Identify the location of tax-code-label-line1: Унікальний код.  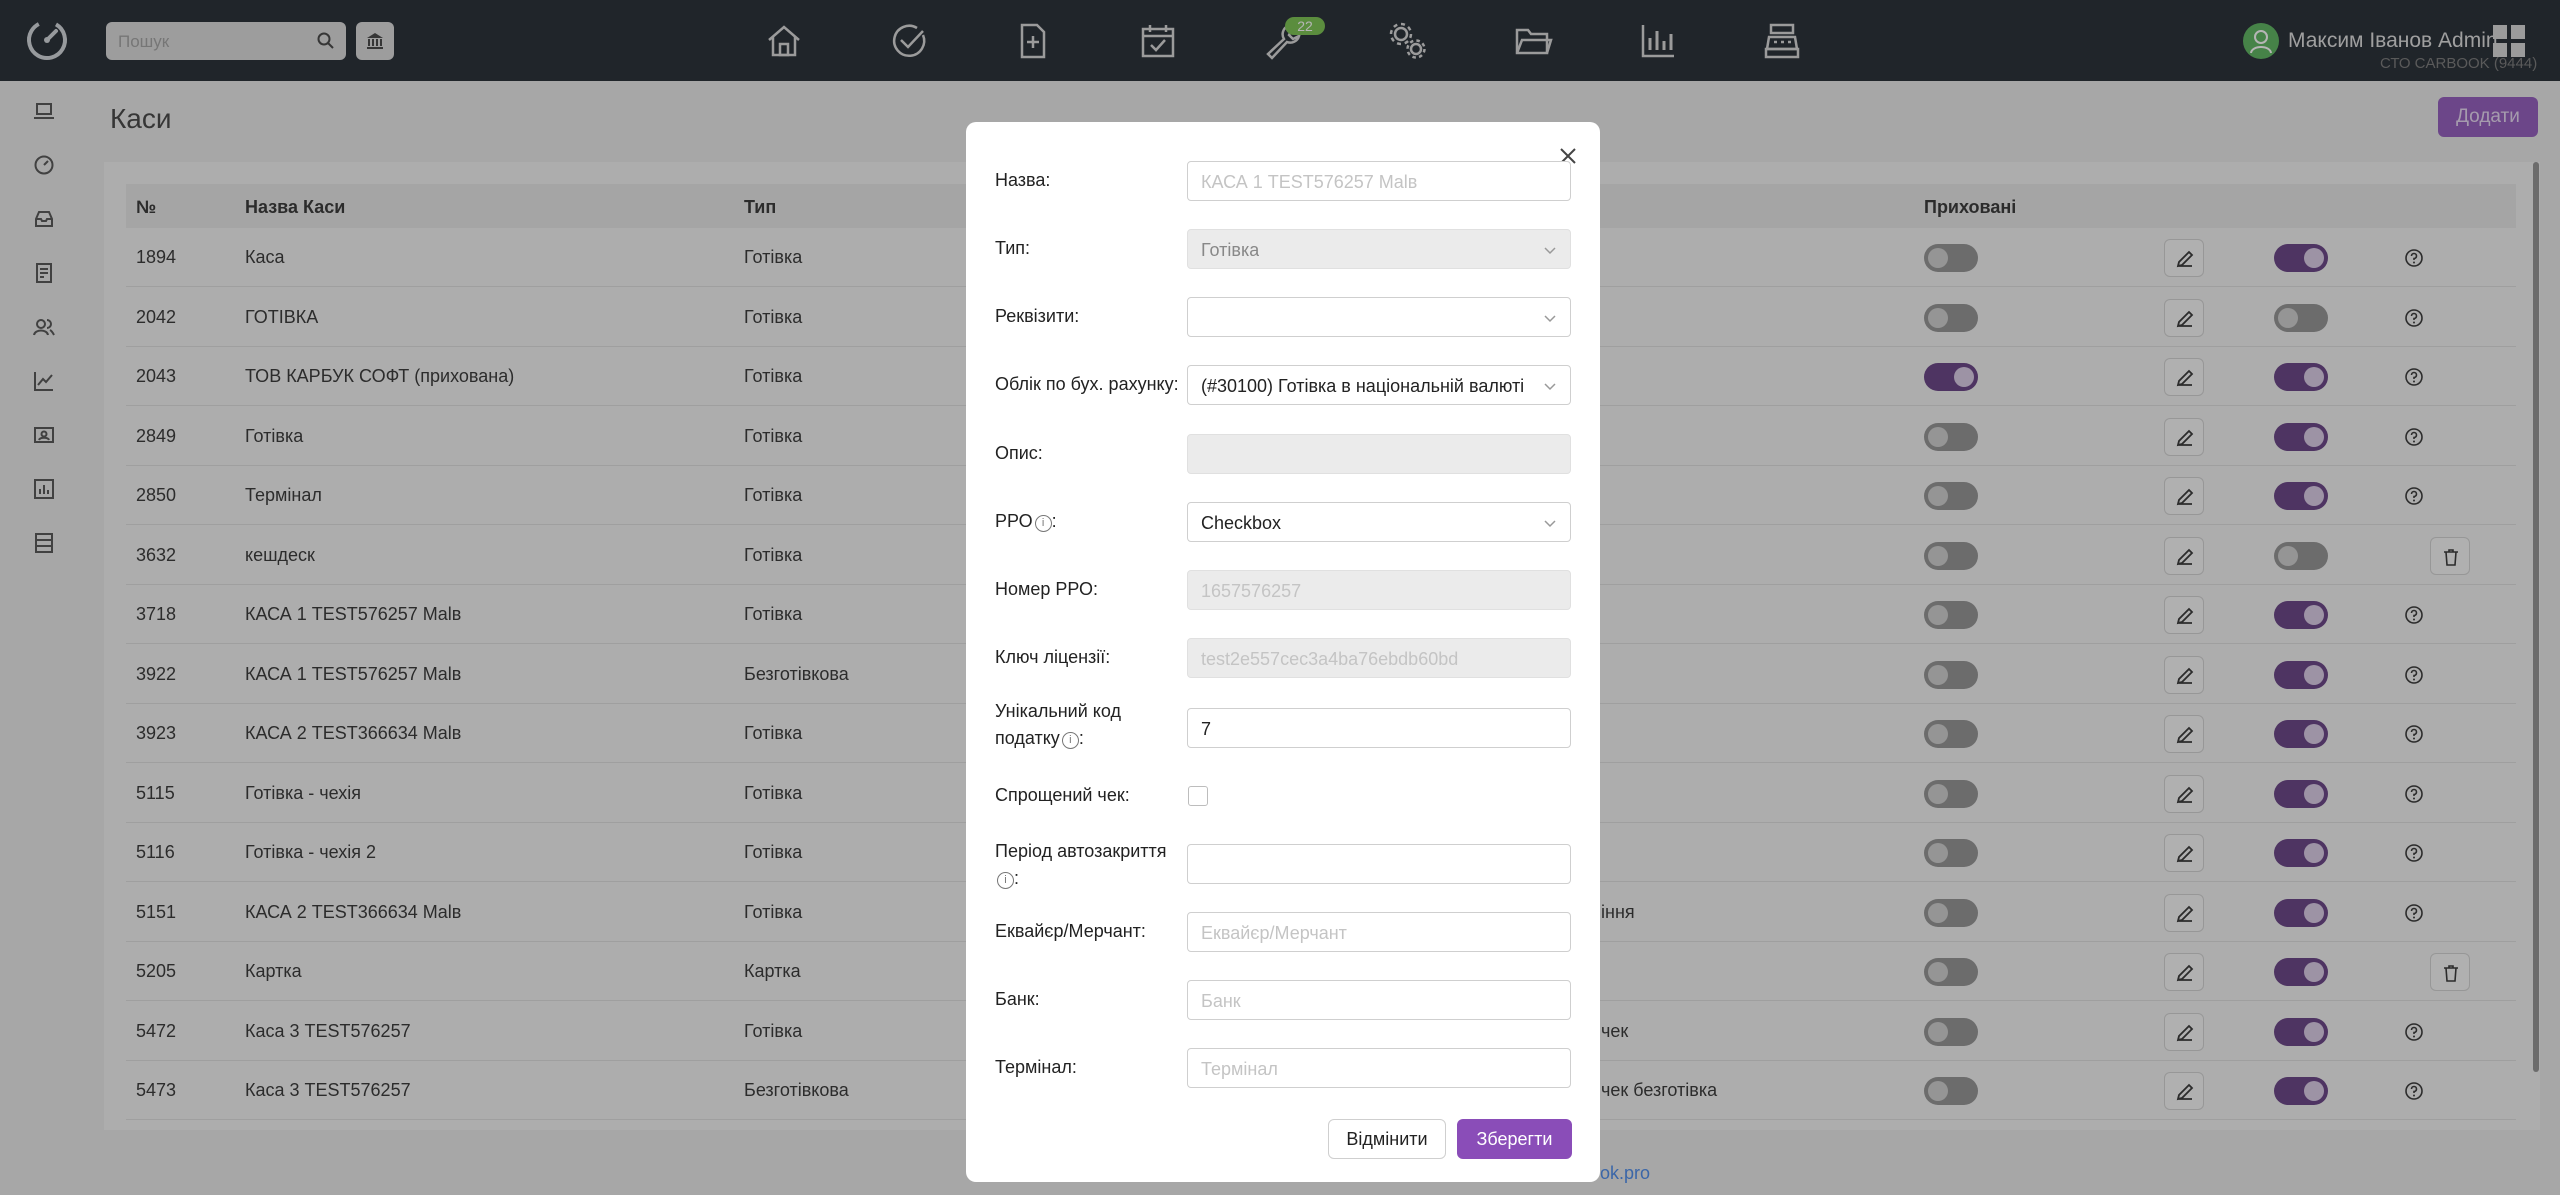
(1058, 711).